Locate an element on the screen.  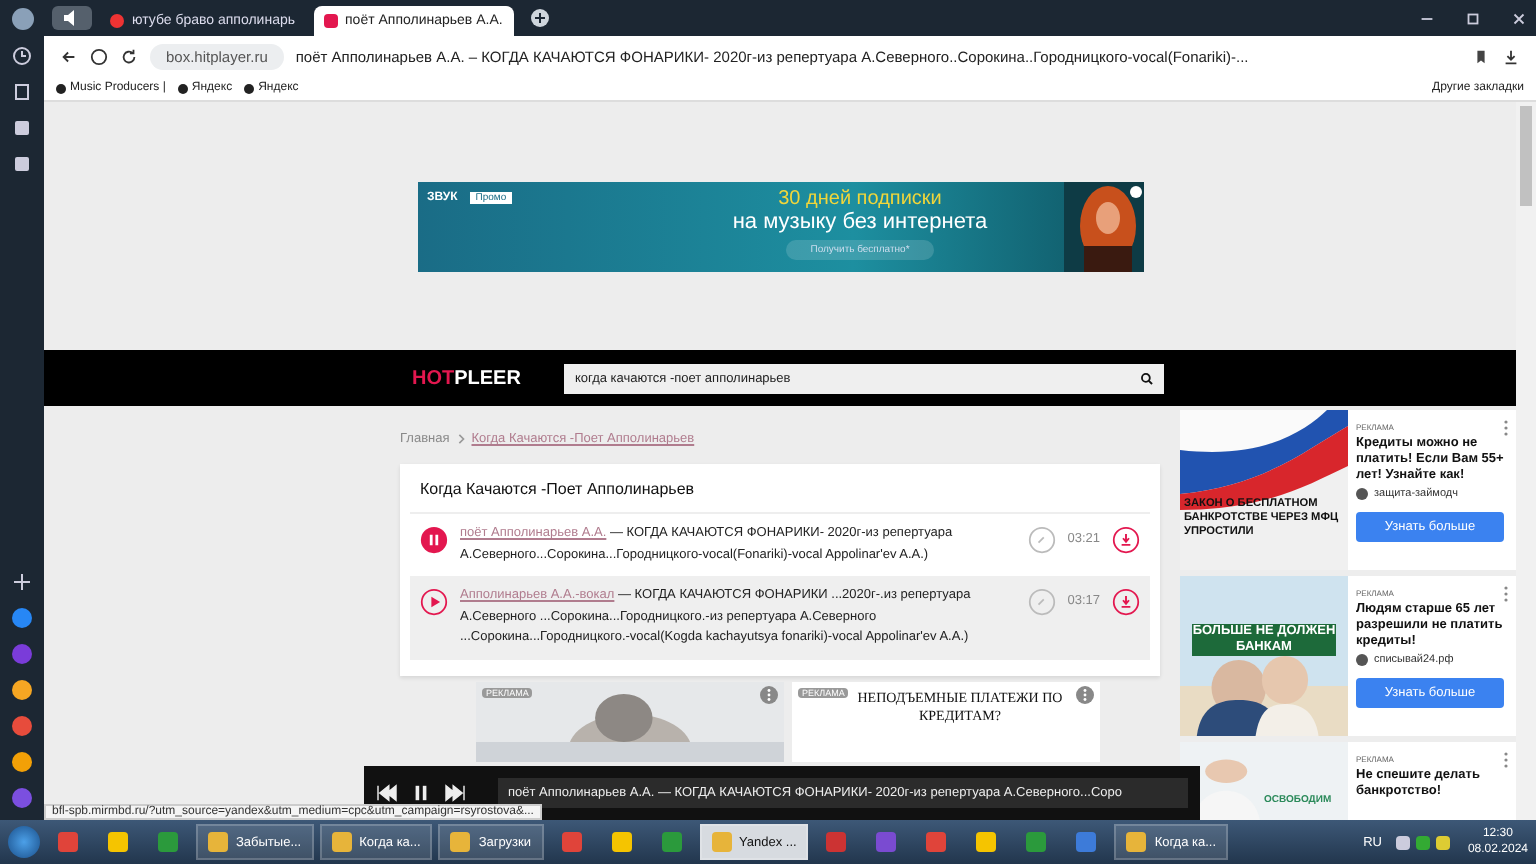
avatar-icon is located at coordinates (22, 19).